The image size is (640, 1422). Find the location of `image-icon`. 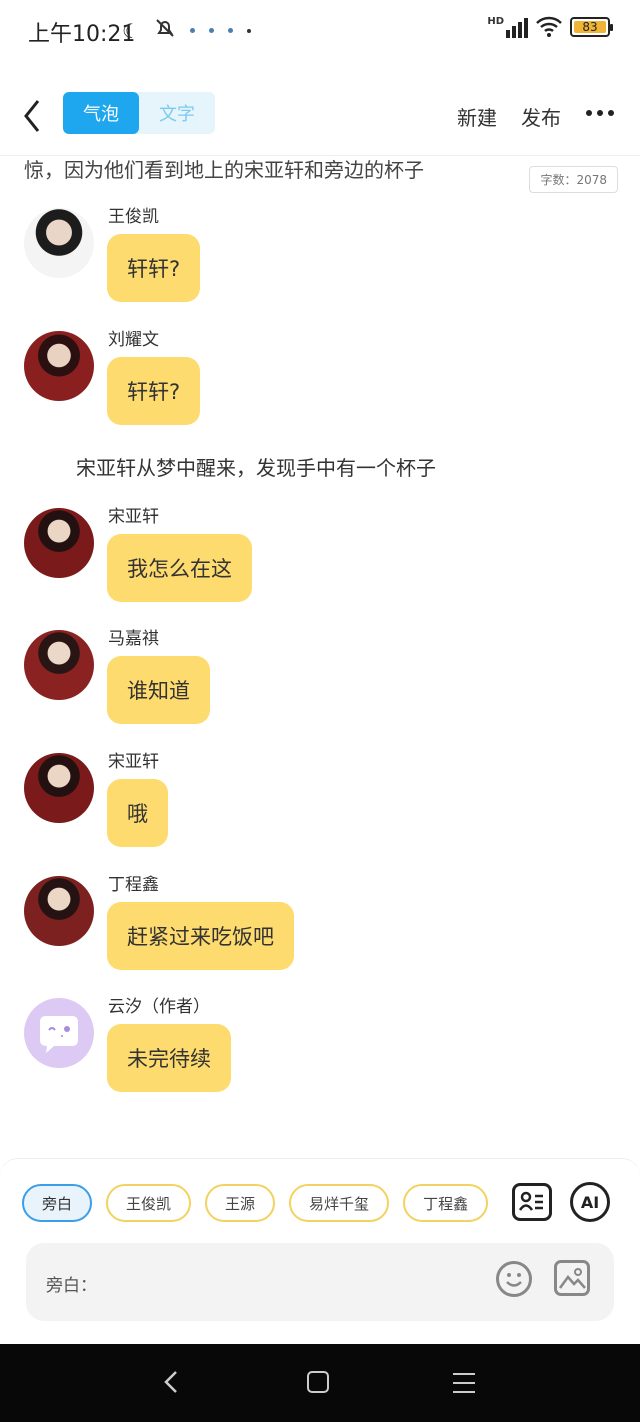

image-icon is located at coordinates (572, 1278).